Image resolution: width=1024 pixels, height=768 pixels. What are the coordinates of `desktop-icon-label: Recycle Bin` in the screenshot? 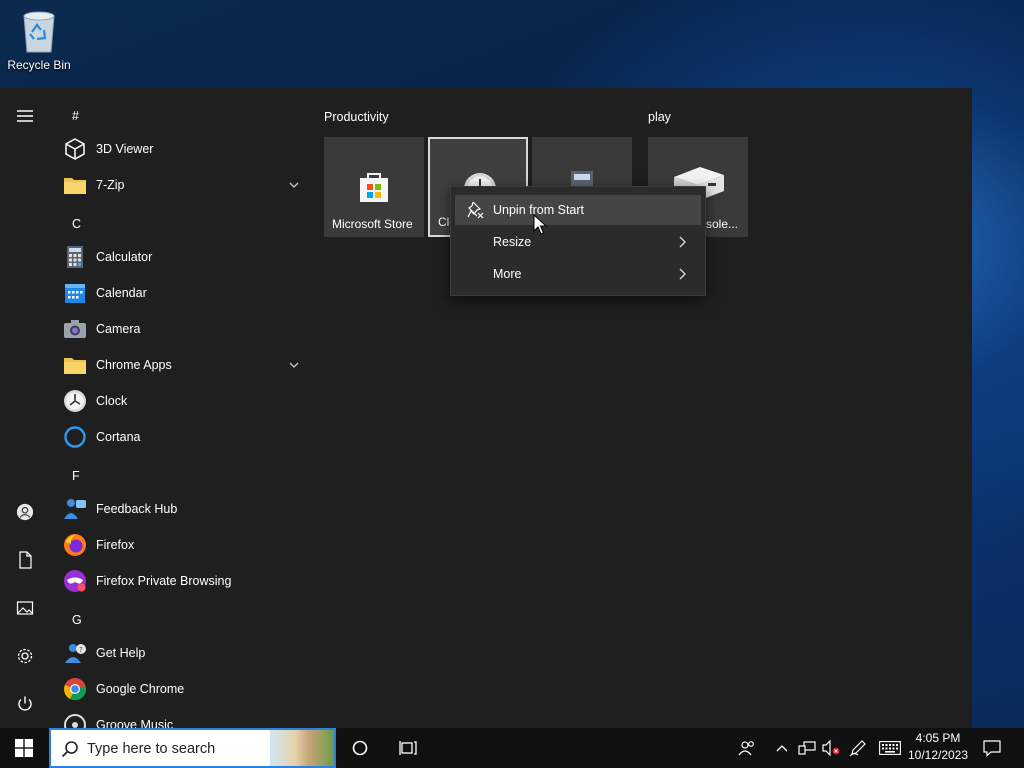 It's located at (39, 65).